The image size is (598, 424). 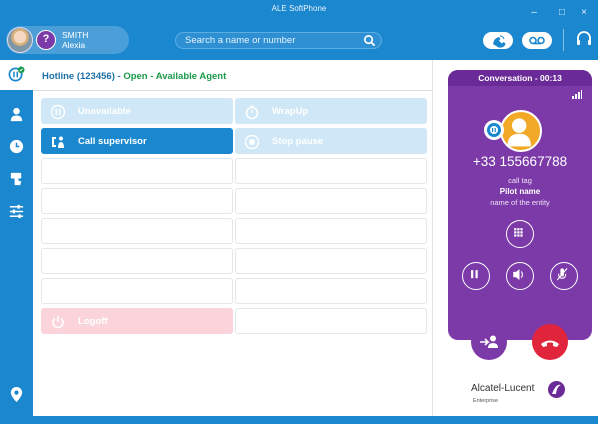 I want to click on mic-muted-icon, so click(x=562, y=274).